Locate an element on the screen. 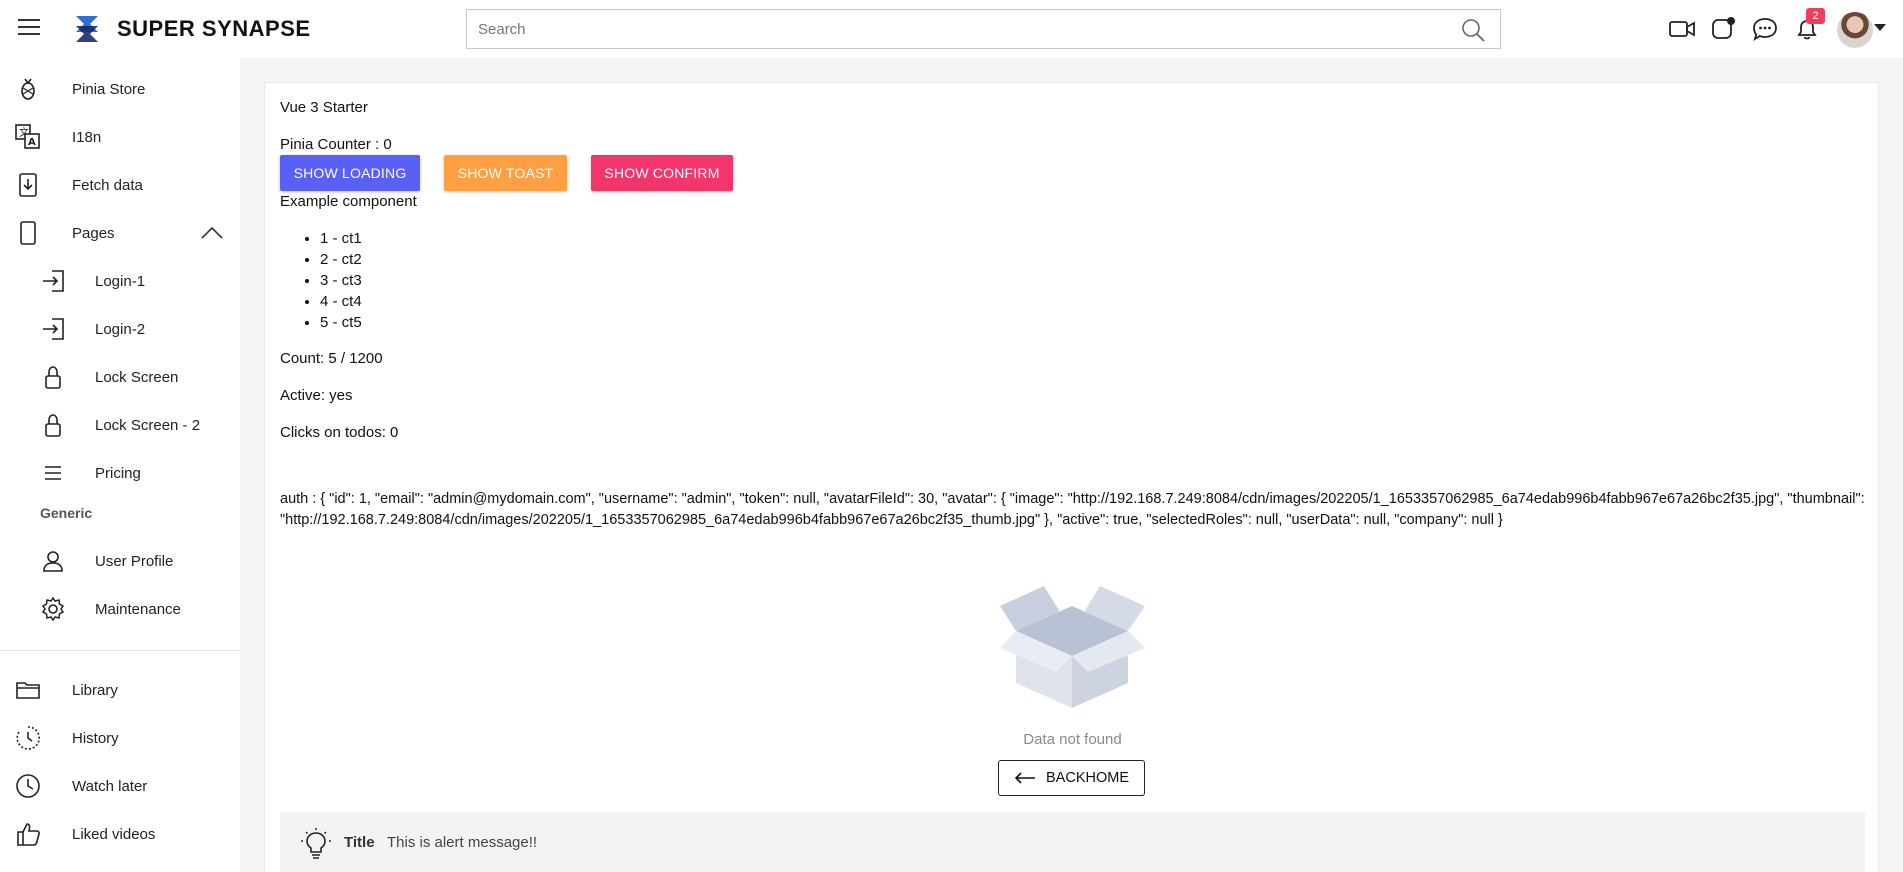 This screenshot has width=1903, height=872. page-title: Vue 3 Starter is located at coordinates (324, 107).